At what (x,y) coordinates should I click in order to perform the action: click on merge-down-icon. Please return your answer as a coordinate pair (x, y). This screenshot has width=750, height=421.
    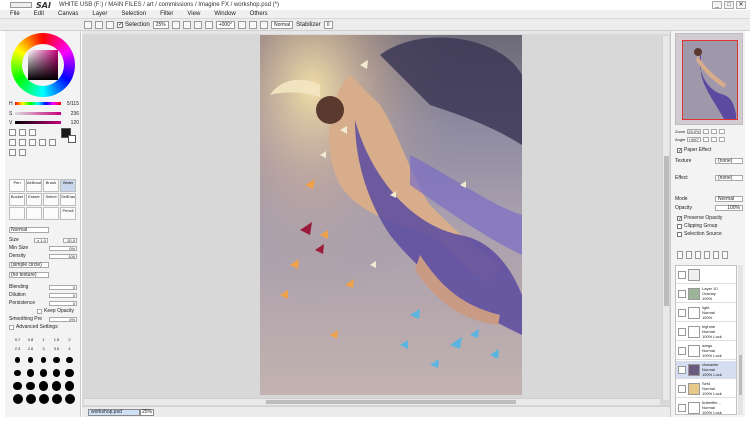
    Looking at the image, I should click on (707, 255).